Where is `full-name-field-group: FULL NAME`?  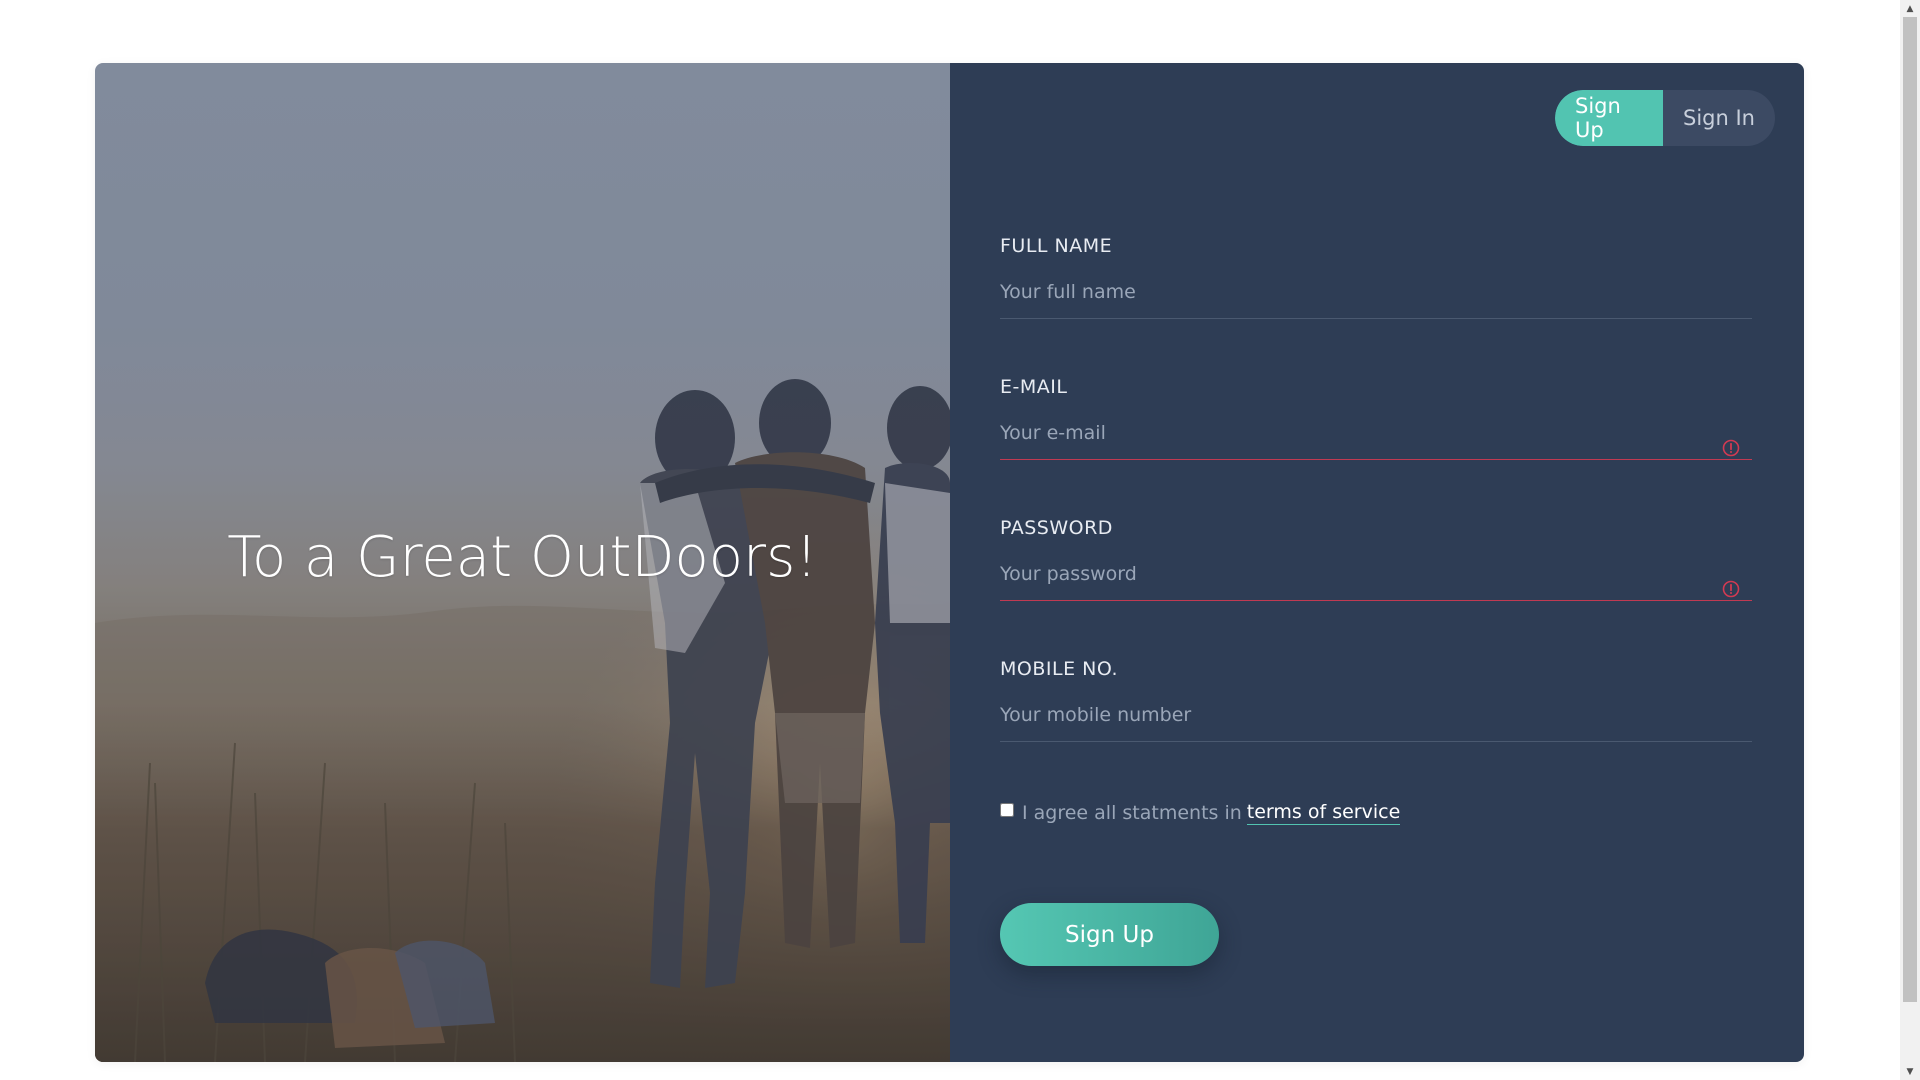 full-name-field-group: FULL NAME is located at coordinates (1376, 277).